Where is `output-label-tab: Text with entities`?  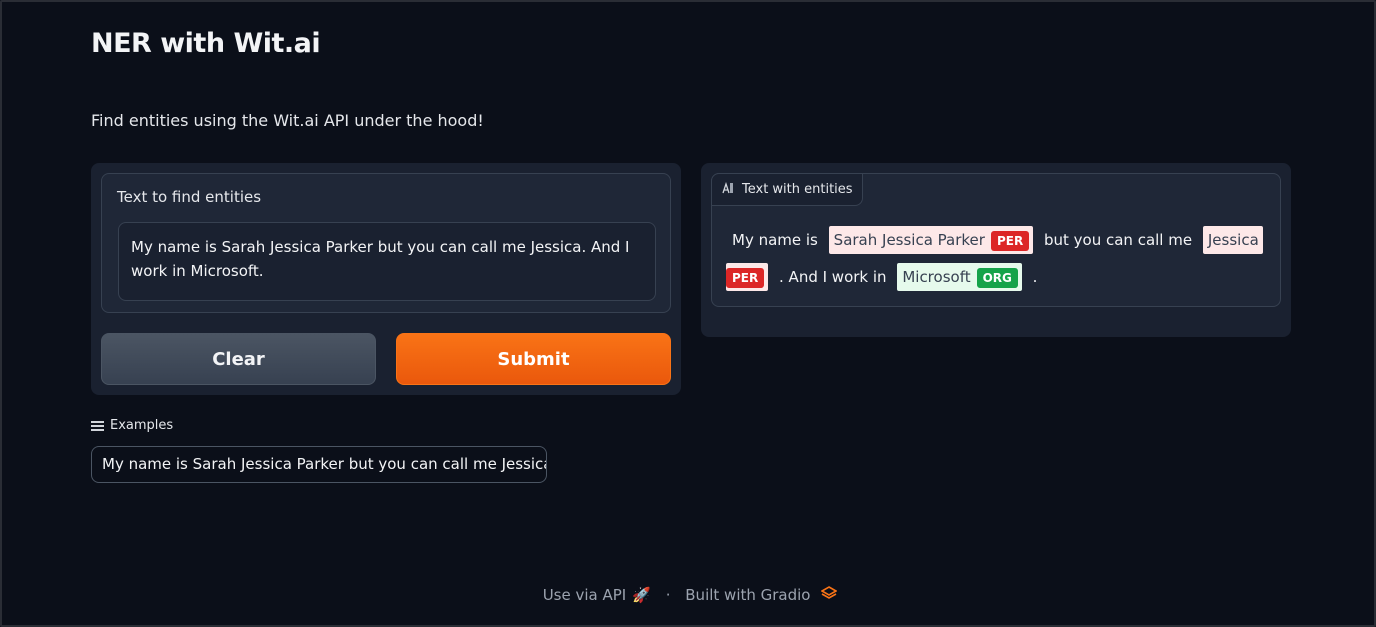 output-label-tab: Text with entities is located at coordinates (787, 189).